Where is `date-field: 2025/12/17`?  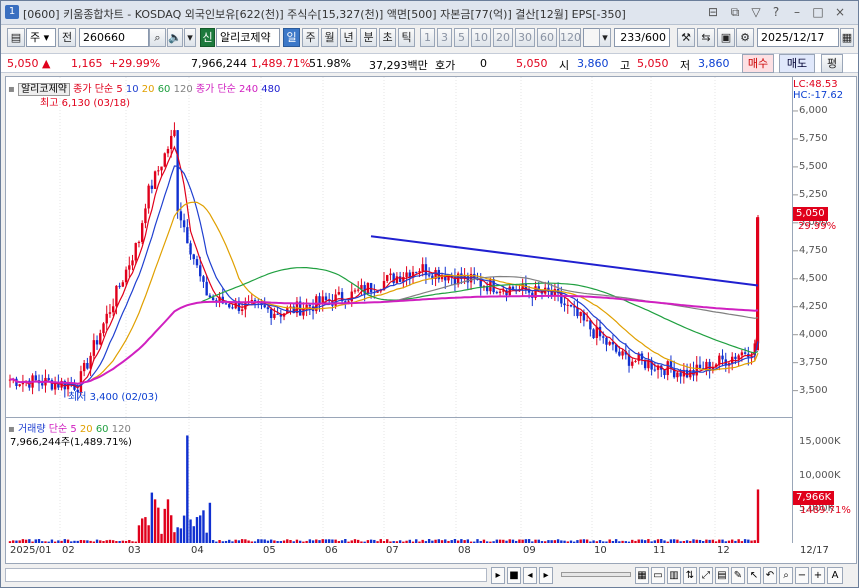 date-field: 2025/12/17 is located at coordinates (798, 37).